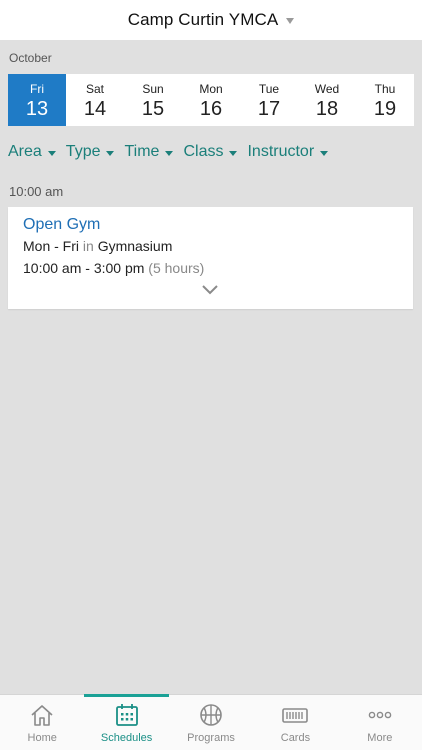 The height and width of the screenshot is (750, 422). I want to click on day-fri-13: Fri 13, so click(37, 100).